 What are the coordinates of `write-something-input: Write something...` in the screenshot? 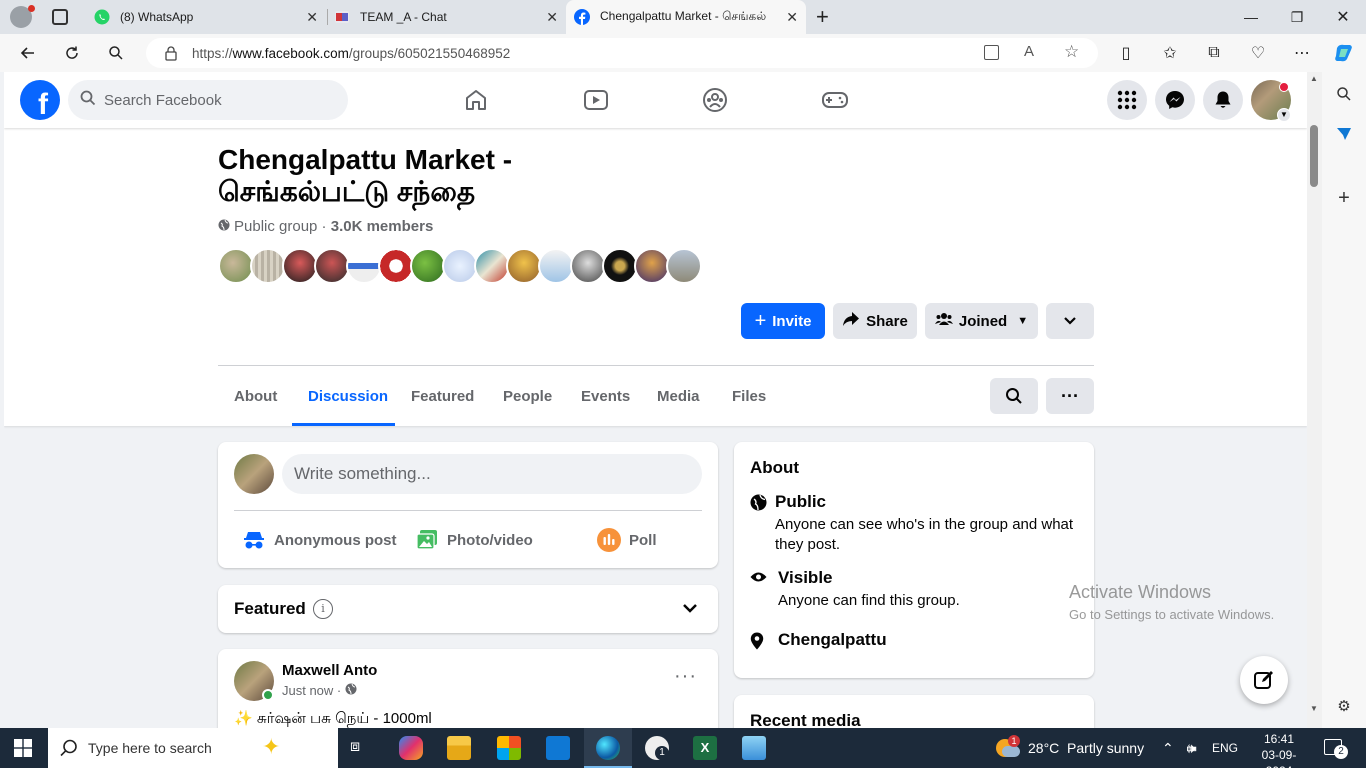 It's located at (492, 474).